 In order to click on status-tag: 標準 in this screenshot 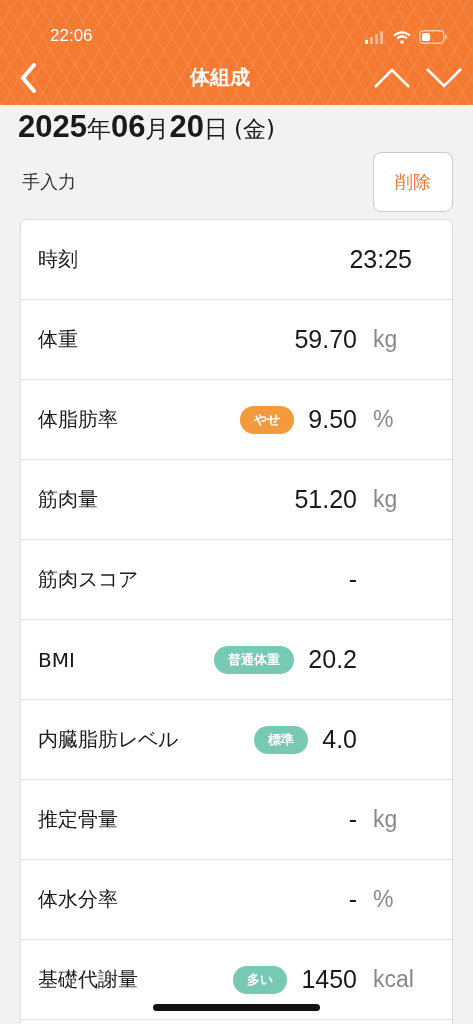, I will do `click(281, 739)`.